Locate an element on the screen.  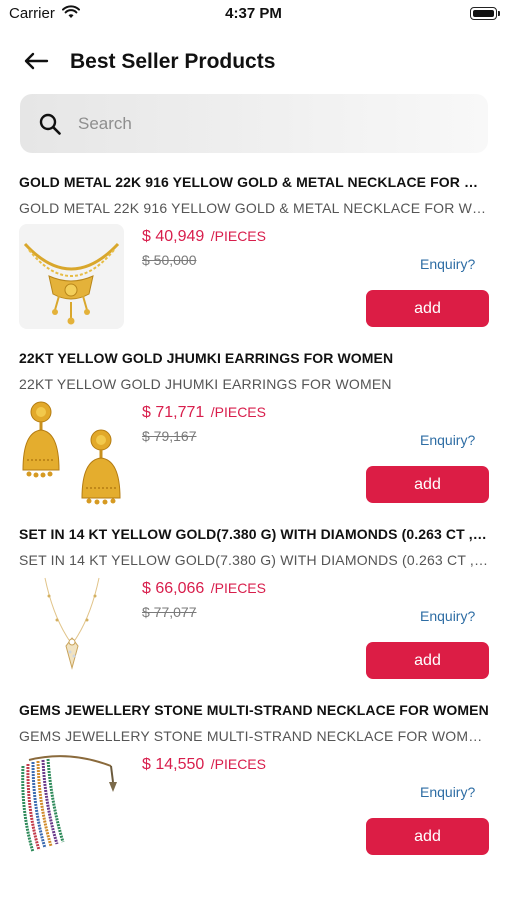
product-price: $ 66,066 /PIECES is located at coordinates (204, 589).